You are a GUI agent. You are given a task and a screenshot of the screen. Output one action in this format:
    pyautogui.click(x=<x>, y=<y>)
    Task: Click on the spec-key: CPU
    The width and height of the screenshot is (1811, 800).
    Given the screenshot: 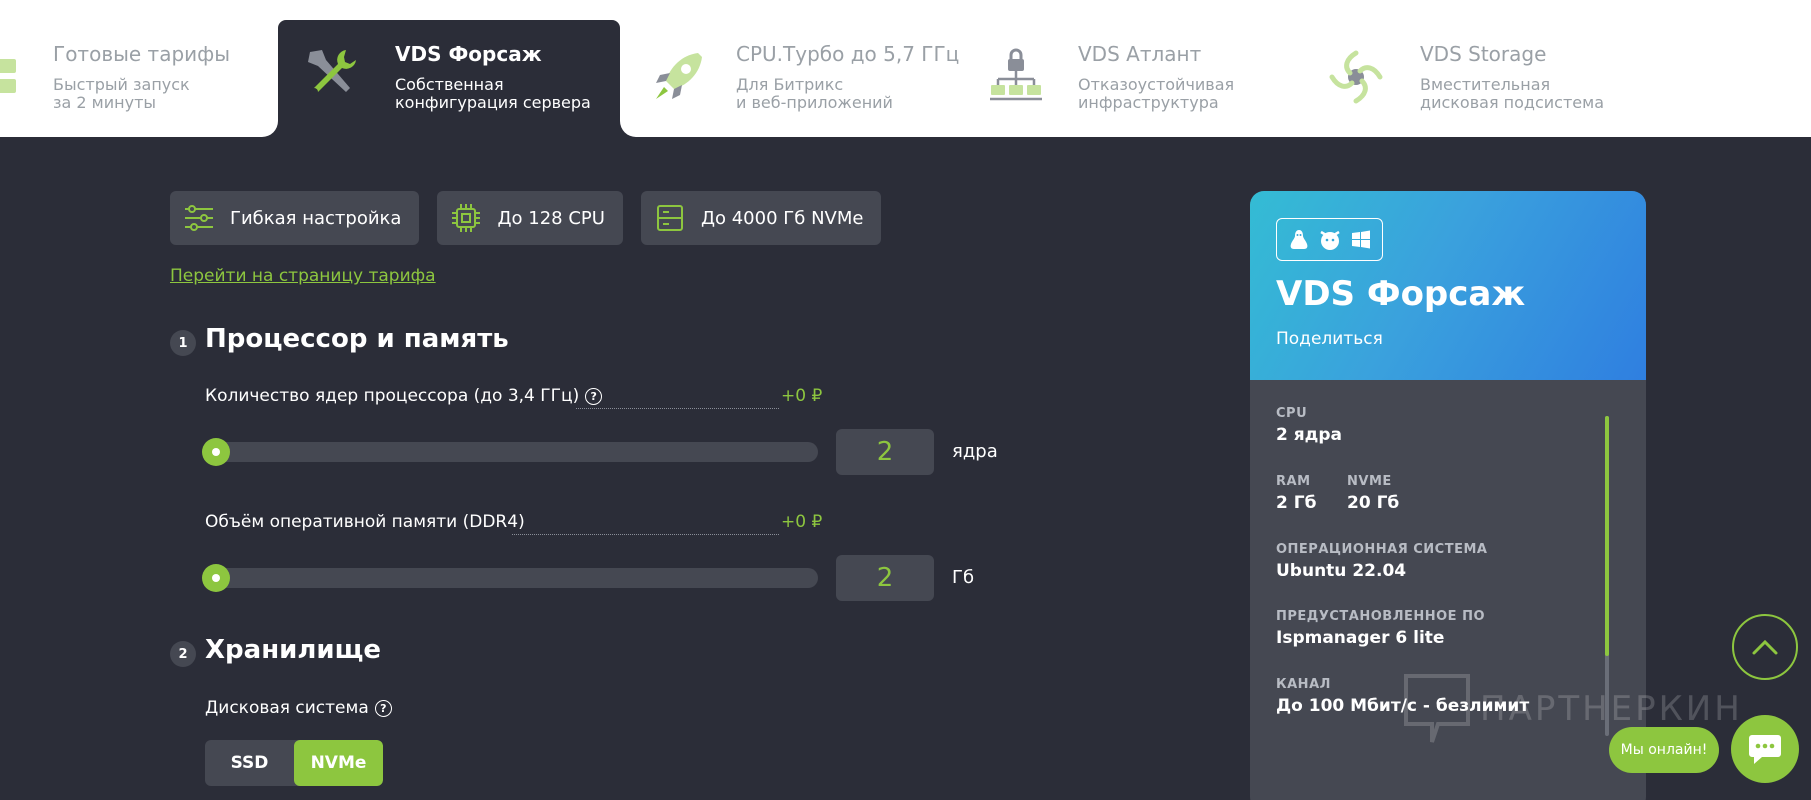 What is the action you would take?
    pyautogui.click(x=1292, y=413)
    